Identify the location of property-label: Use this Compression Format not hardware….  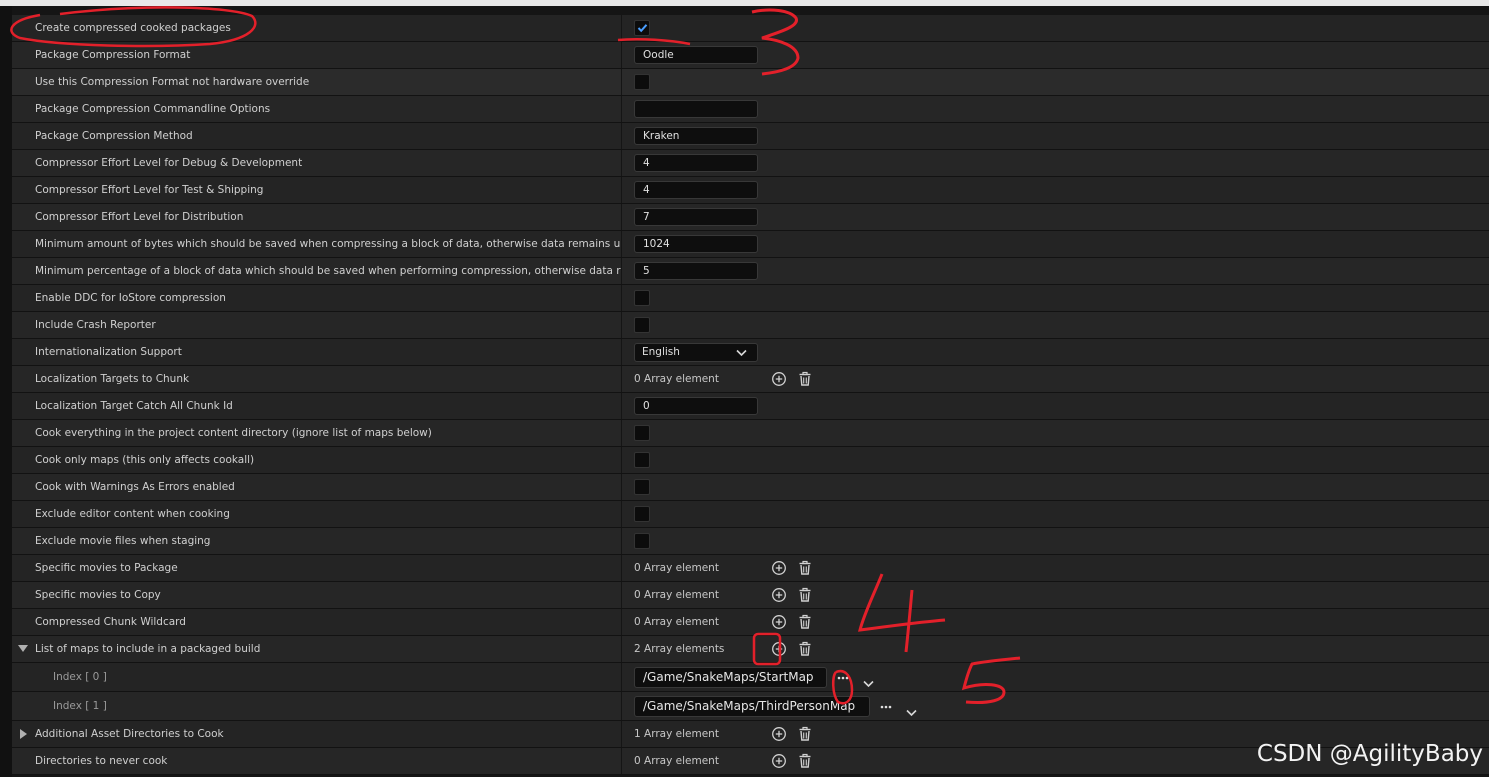
(172, 82).